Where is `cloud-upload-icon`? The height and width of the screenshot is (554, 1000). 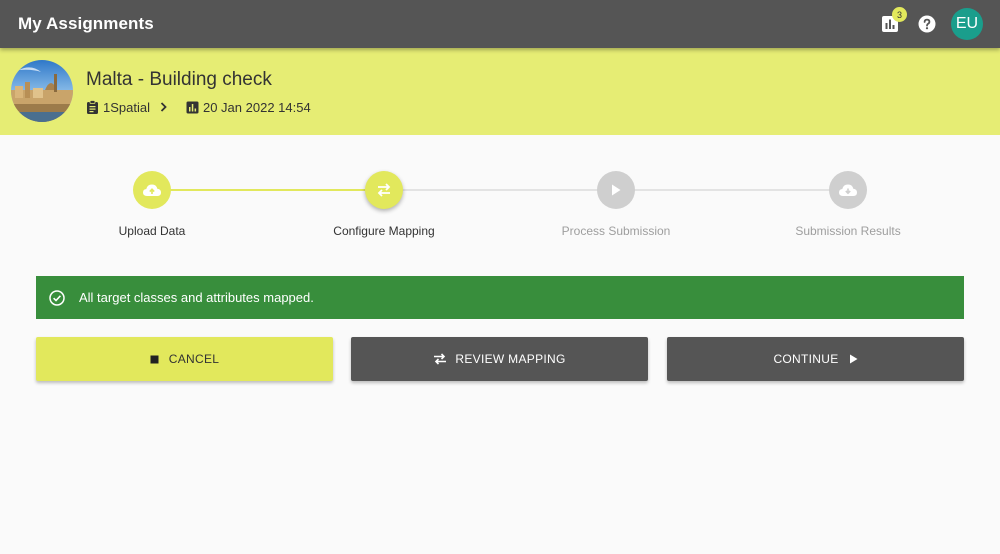
cloud-upload-icon is located at coordinates (152, 190).